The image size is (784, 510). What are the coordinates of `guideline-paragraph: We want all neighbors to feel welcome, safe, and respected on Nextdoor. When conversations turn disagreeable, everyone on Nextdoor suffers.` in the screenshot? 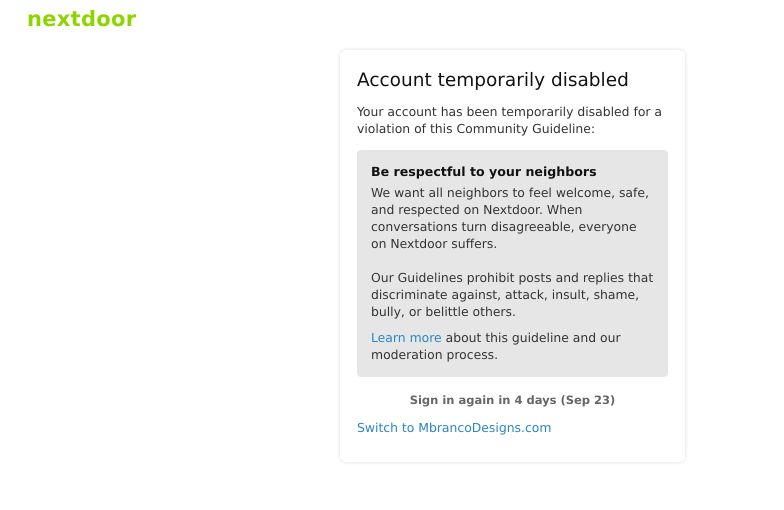 It's located at (510, 218).